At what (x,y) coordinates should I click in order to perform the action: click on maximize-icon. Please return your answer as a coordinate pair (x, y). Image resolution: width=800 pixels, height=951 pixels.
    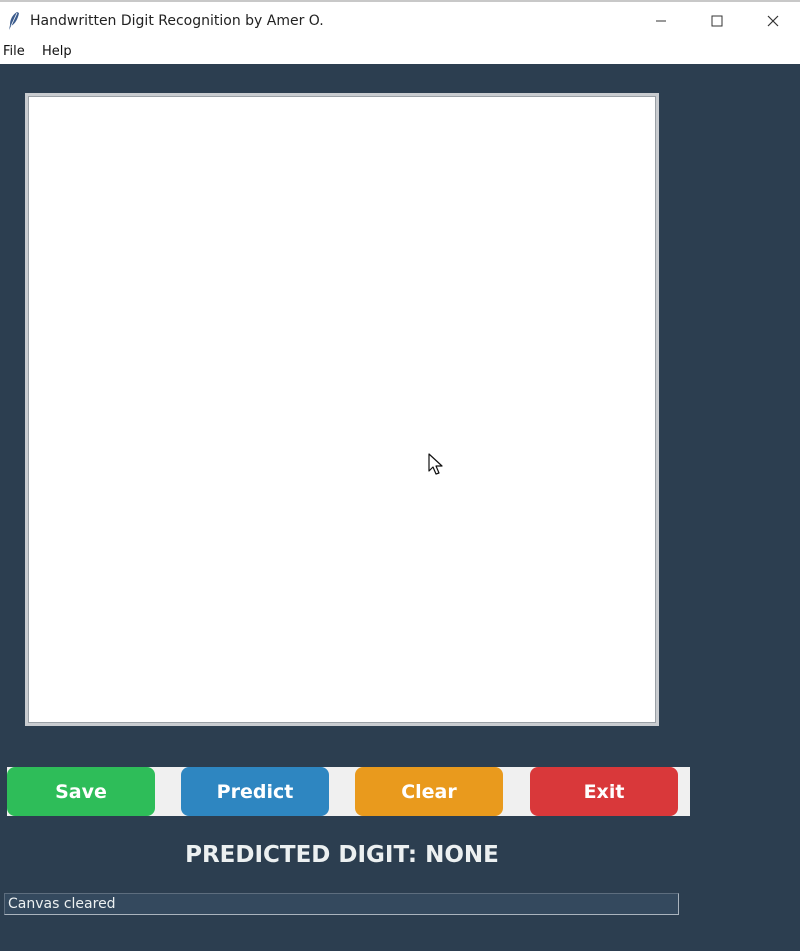
    Looking at the image, I should click on (717, 21).